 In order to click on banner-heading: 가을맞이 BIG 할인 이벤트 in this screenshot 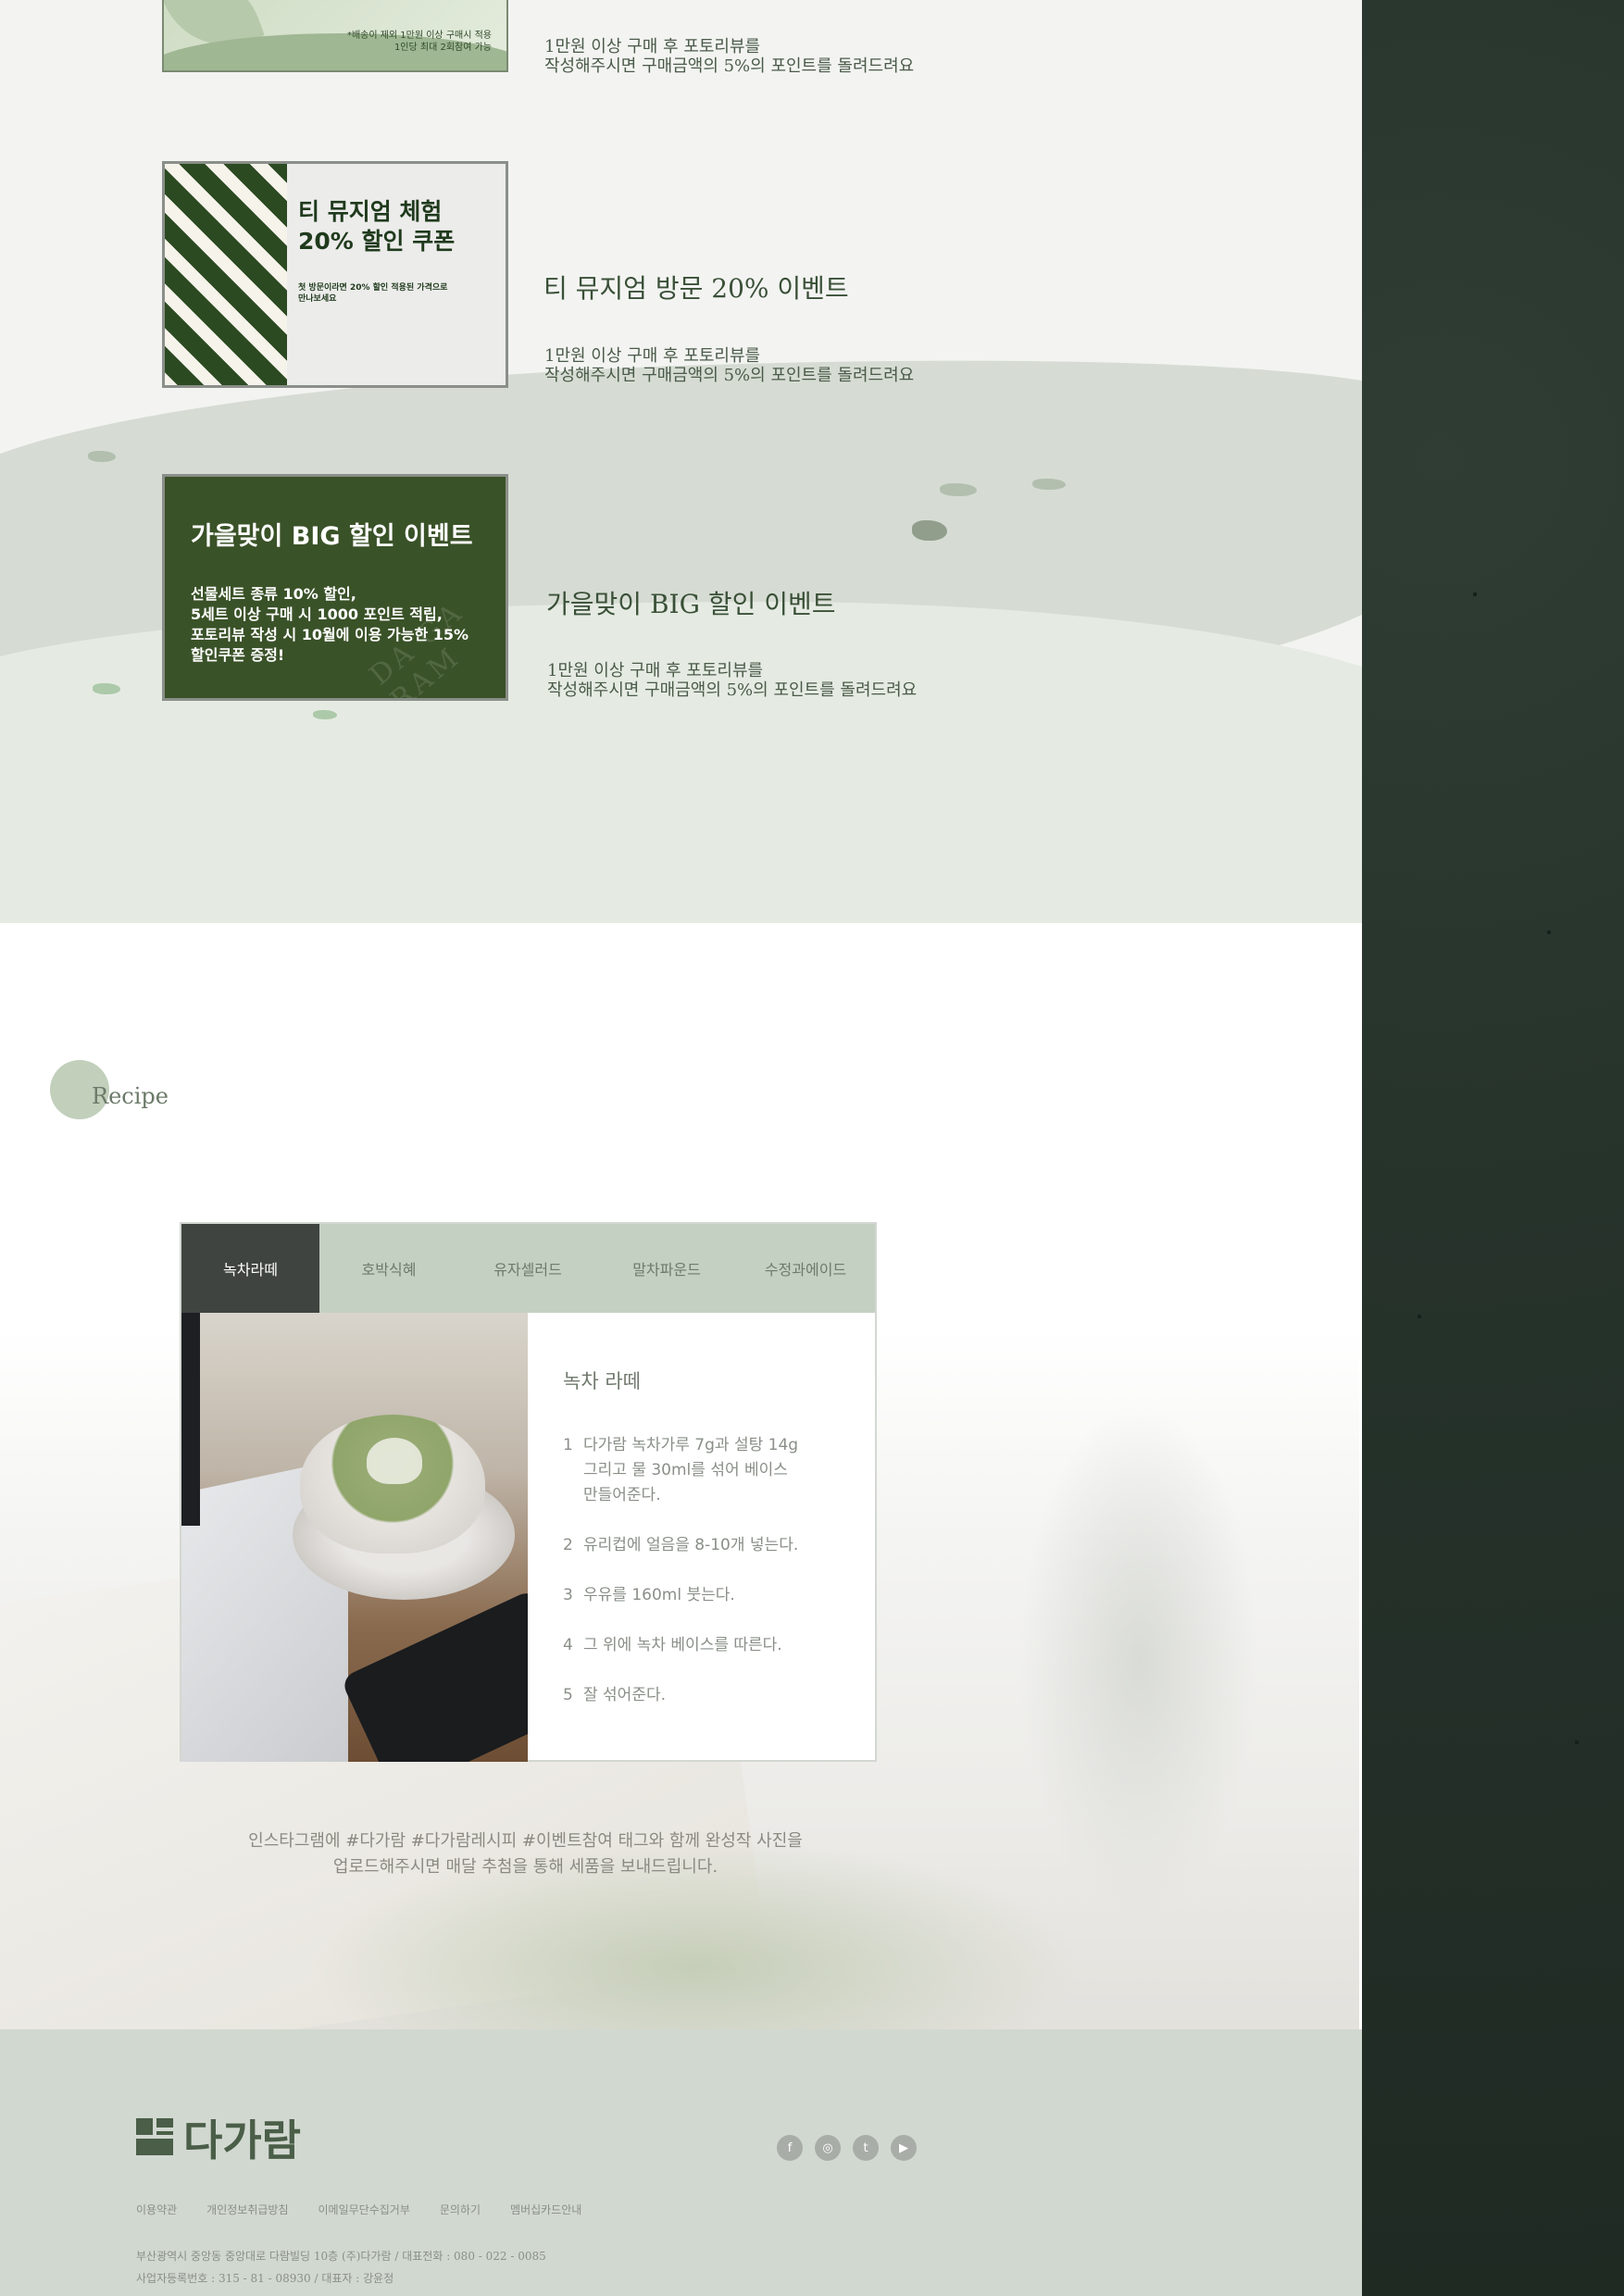, I will do `click(332, 536)`.